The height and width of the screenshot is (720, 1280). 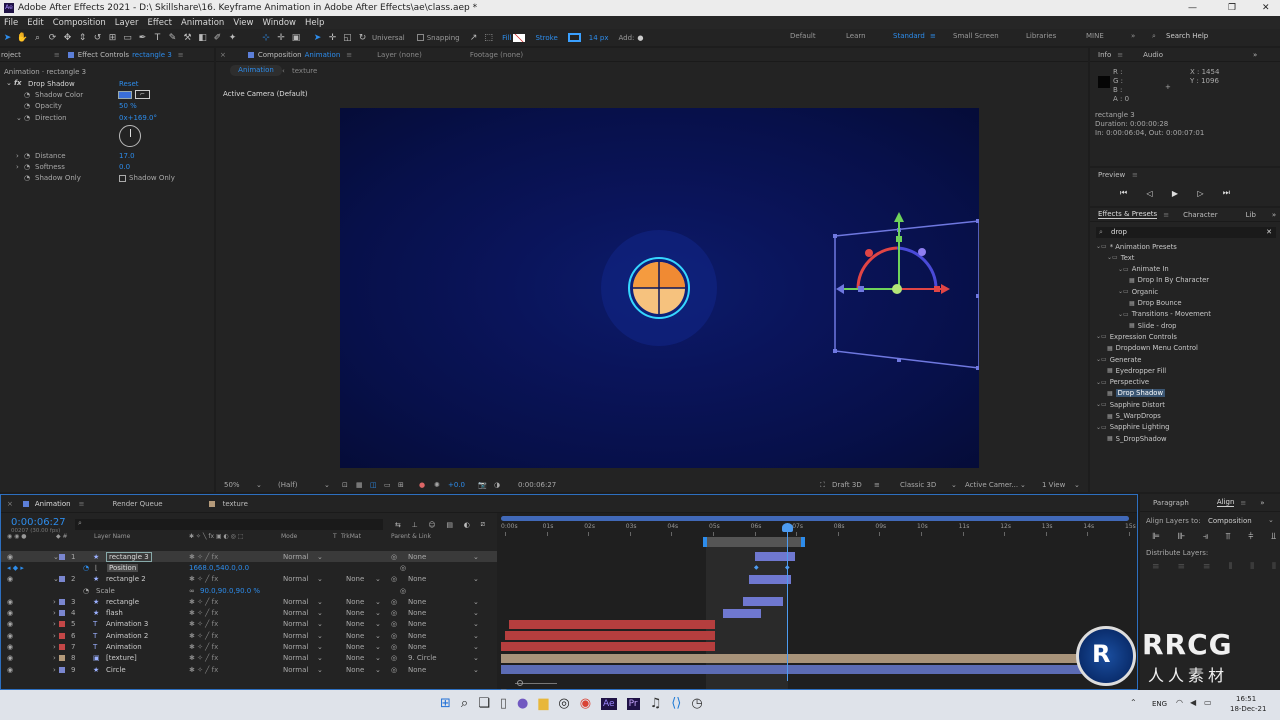 I want to click on draft-3d-toggle: Draft 3D, so click(x=847, y=485).